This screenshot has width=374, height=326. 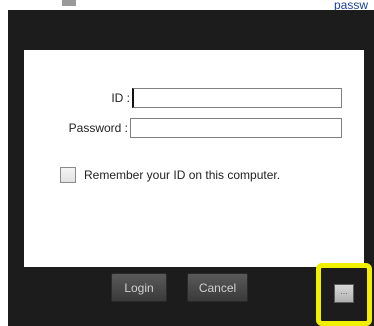 What do you see at coordinates (98, 128) in the screenshot?
I see `password-label: Password :` at bounding box center [98, 128].